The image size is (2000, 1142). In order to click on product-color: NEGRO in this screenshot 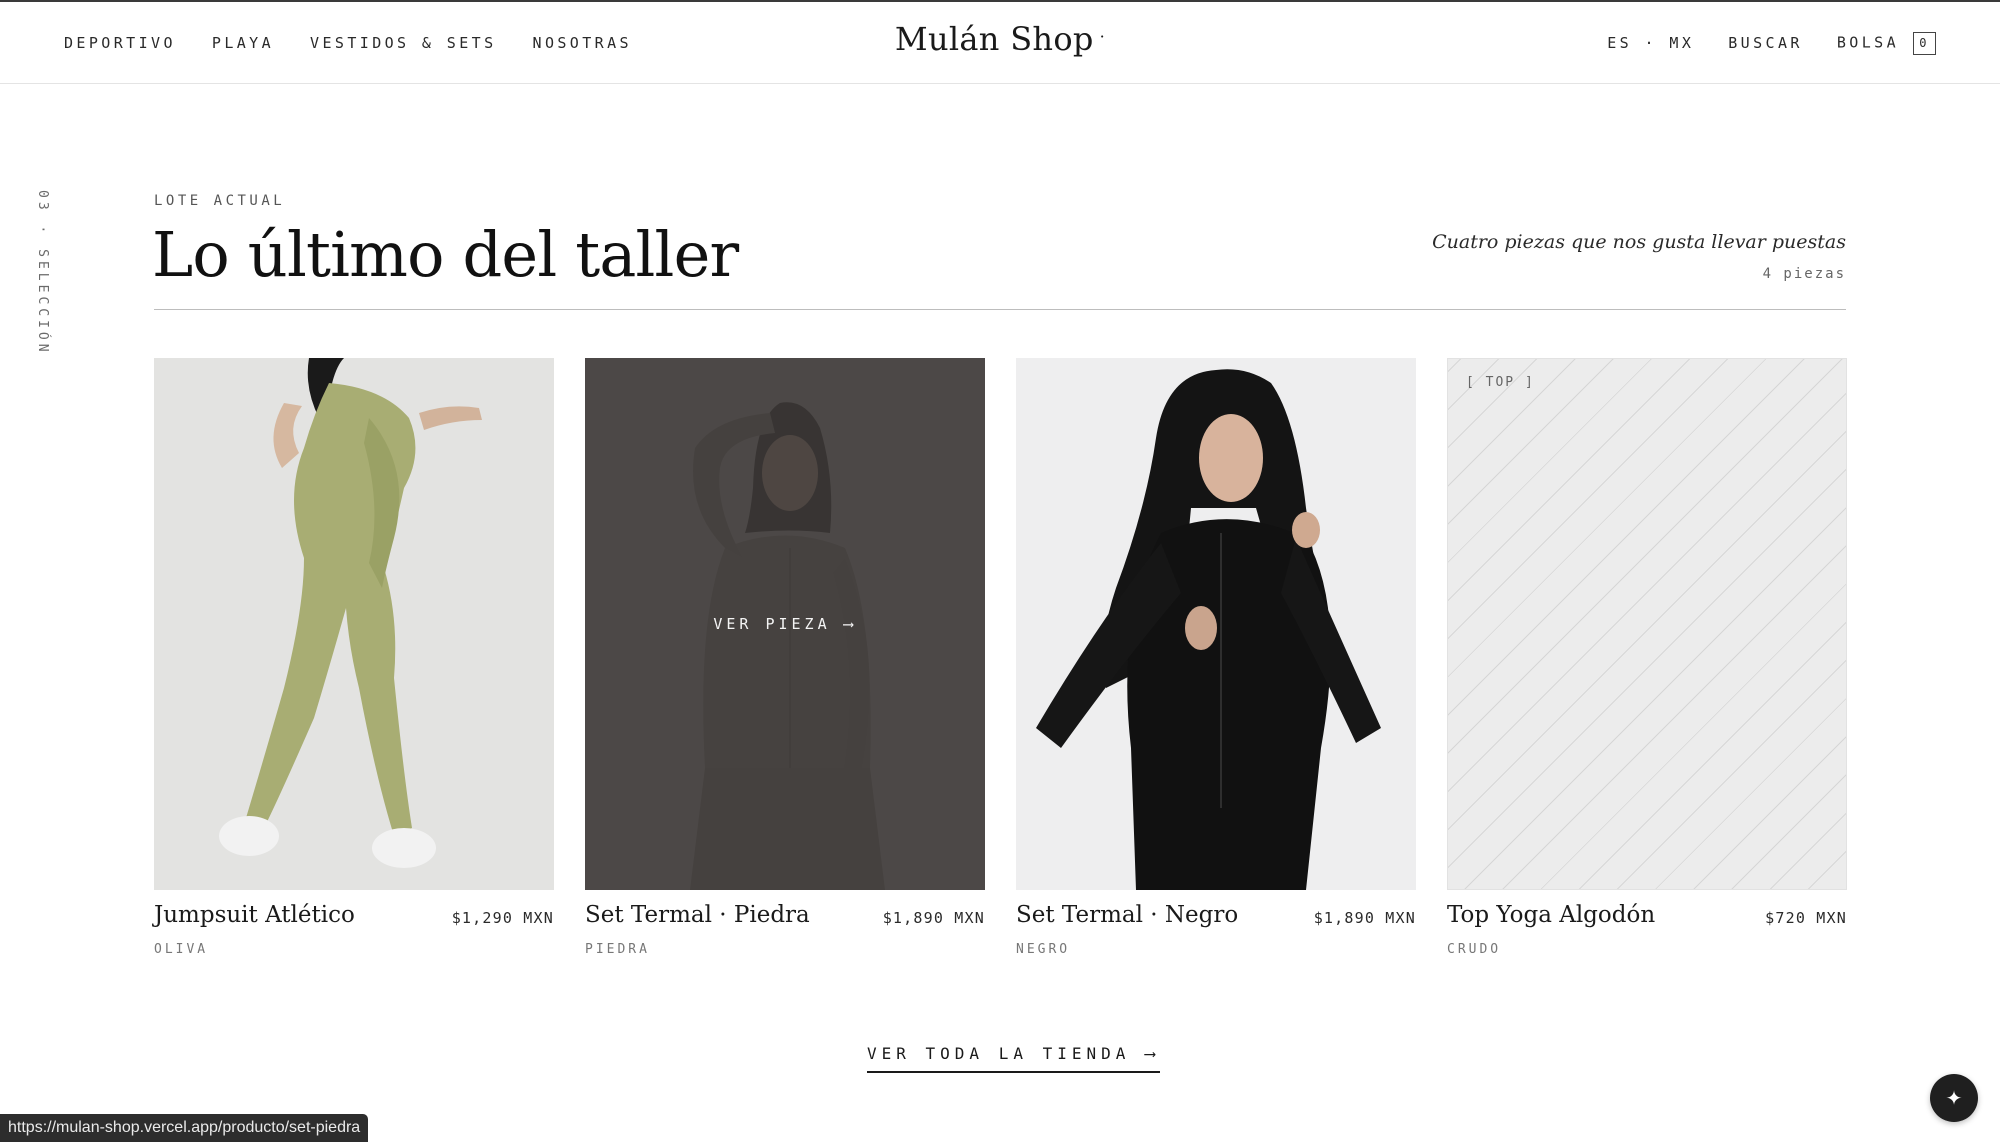, I will do `click(1043, 949)`.